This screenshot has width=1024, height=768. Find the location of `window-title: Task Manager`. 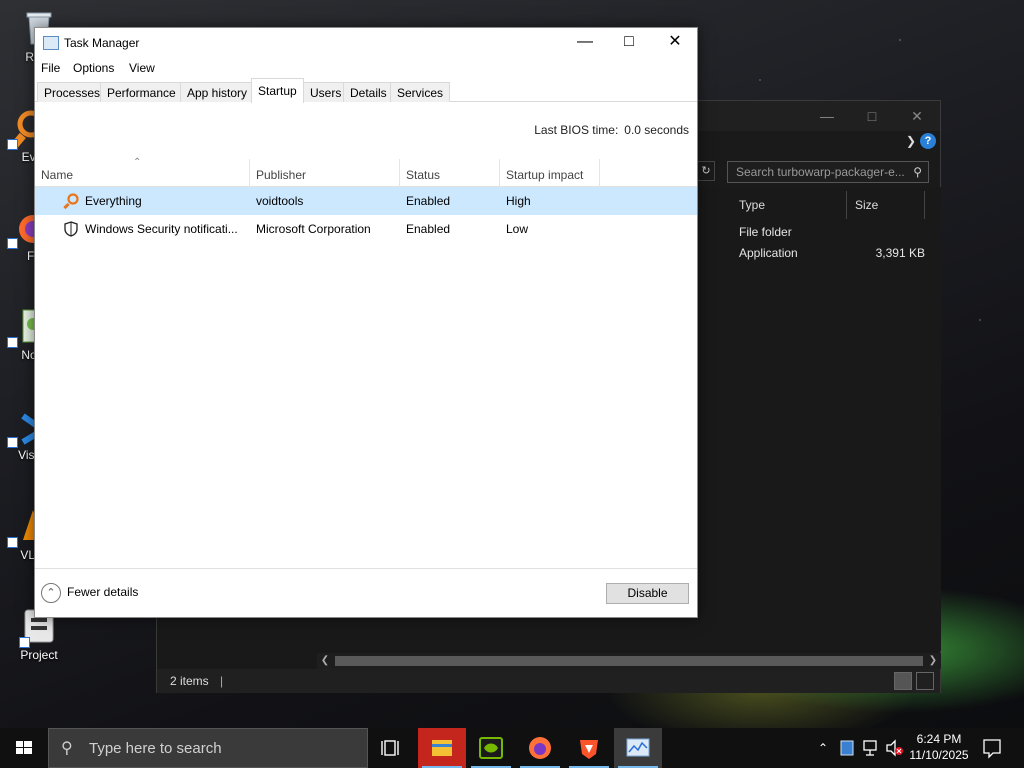

window-title: Task Manager is located at coordinates (102, 43).